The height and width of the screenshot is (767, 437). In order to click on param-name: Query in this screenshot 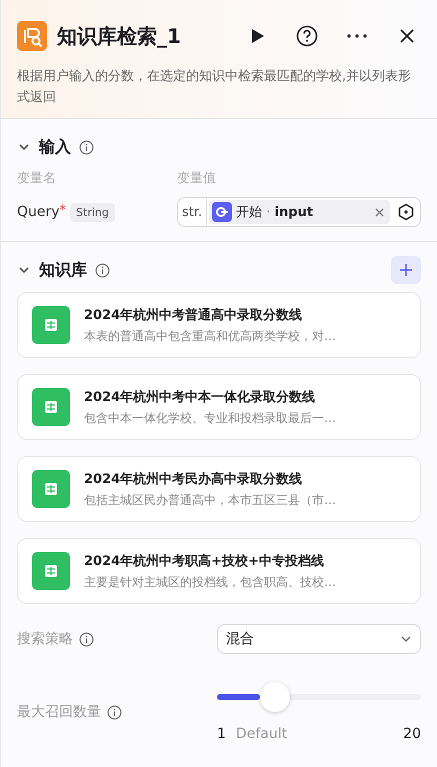, I will do `click(38, 212)`.